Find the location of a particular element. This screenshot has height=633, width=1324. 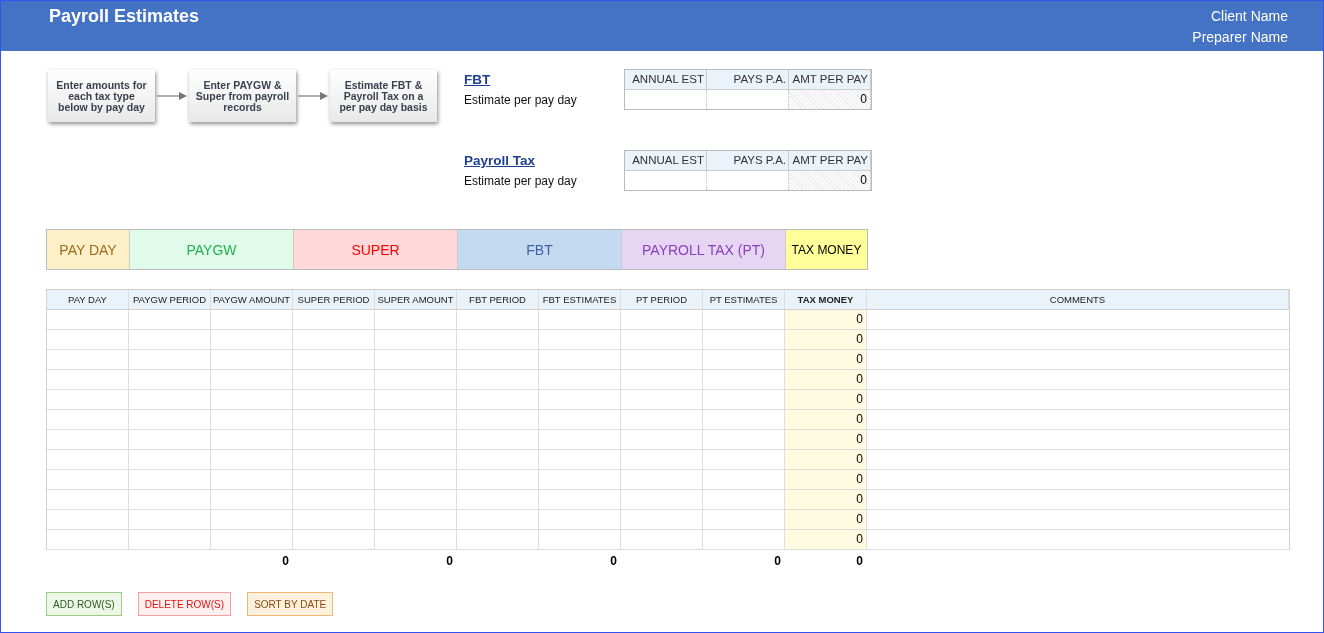

action-button: SORT BY DATE is located at coordinates (290, 604).